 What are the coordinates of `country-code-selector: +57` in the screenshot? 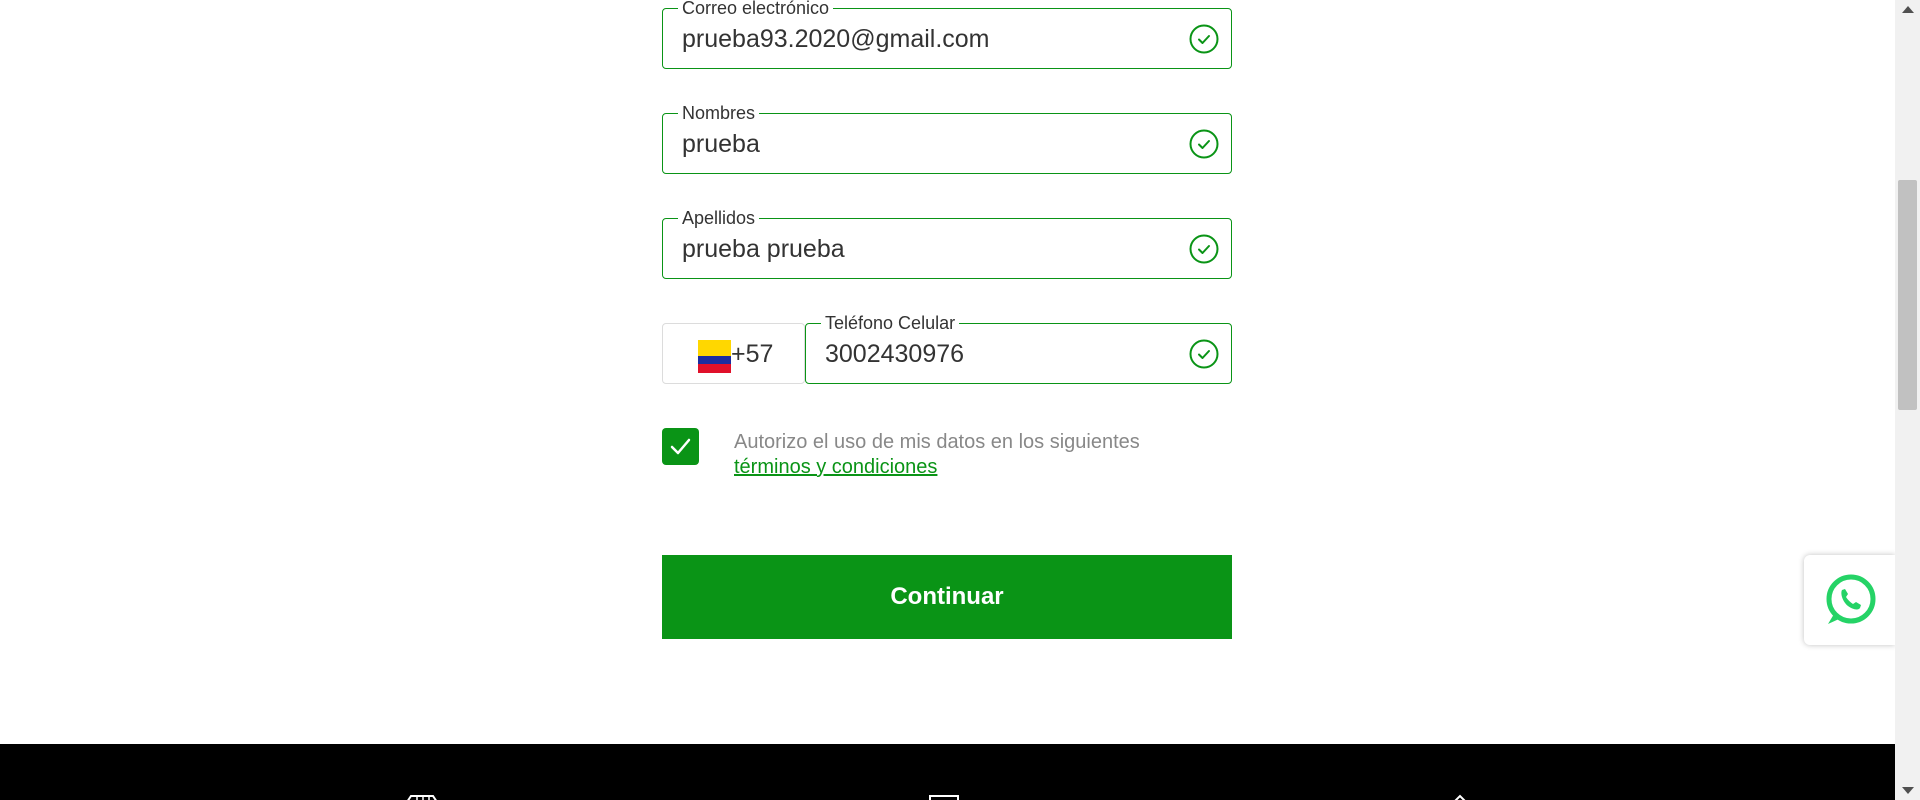 It's located at (733, 353).